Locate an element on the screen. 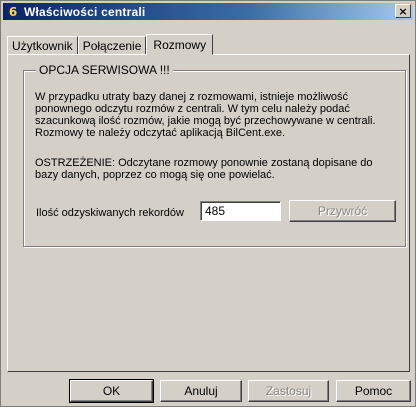 This screenshot has height=407, width=416. records-label: Ilość odzyskiwanych rekordów is located at coordinates (110, 213).